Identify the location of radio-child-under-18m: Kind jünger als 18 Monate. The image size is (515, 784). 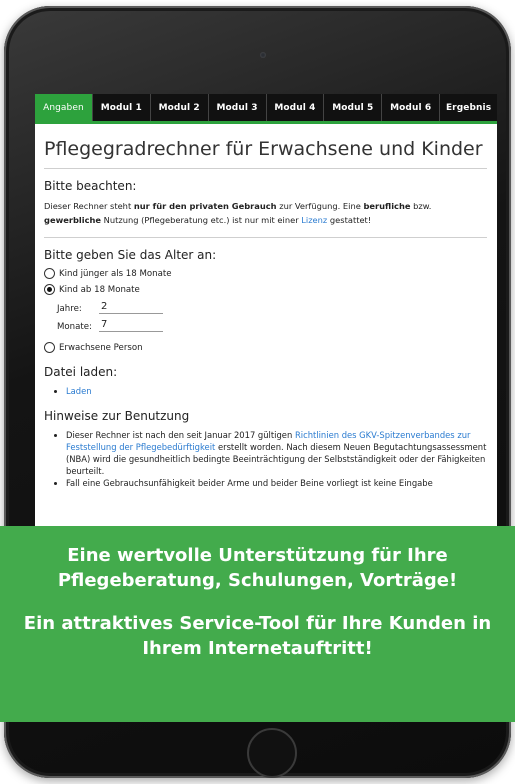
(265, 273).